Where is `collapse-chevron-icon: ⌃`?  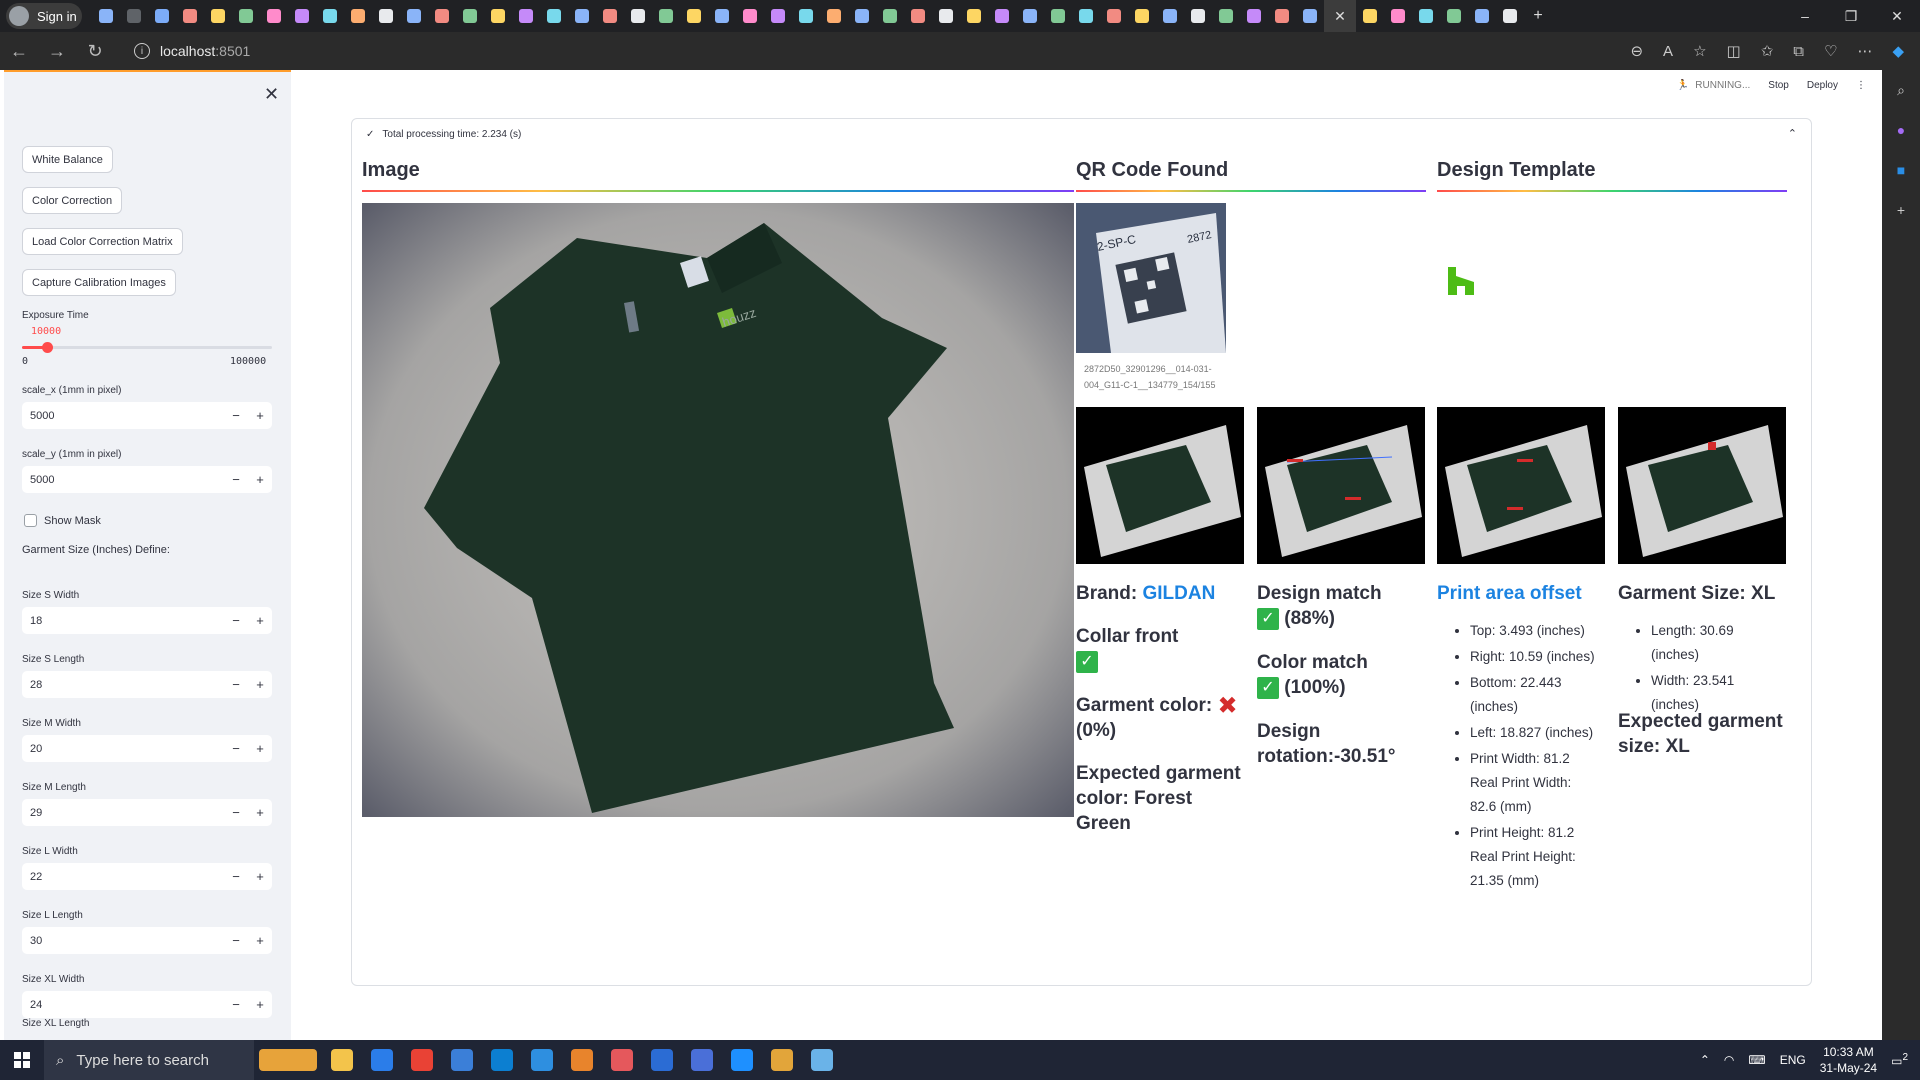 collapse-chevron-icon: ⌃ is located at coordinates (1792, 133).